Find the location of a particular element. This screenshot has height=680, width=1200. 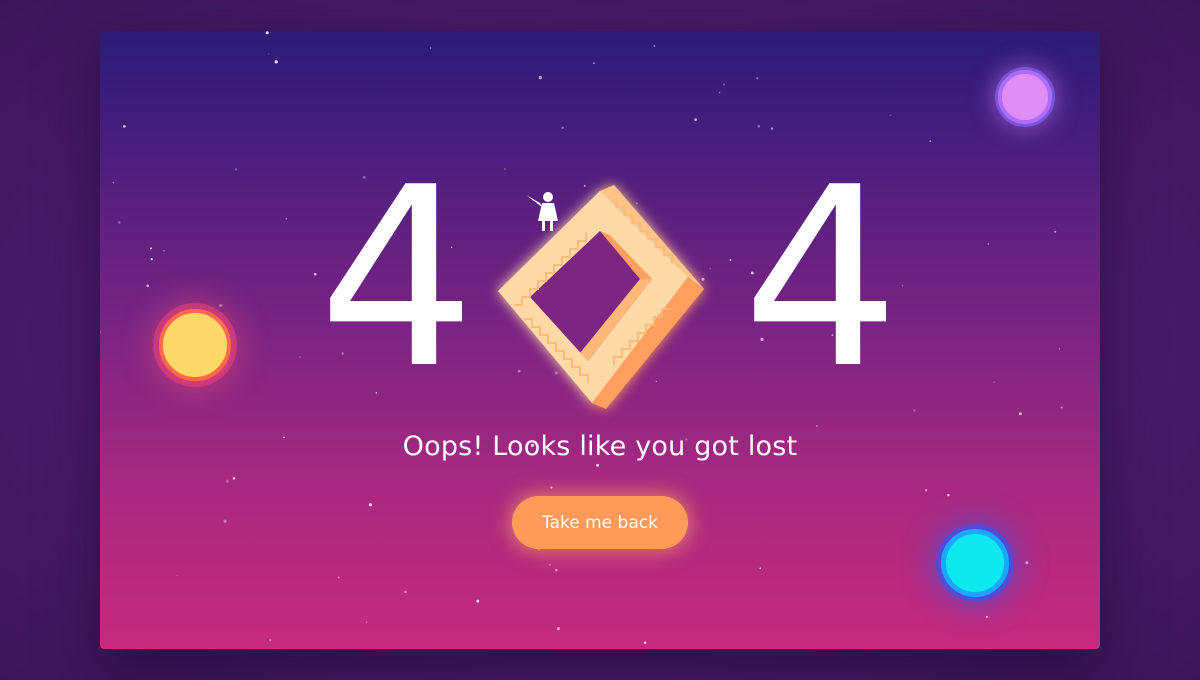

error-digit-left: 4 is located at coordinates (397, 279).